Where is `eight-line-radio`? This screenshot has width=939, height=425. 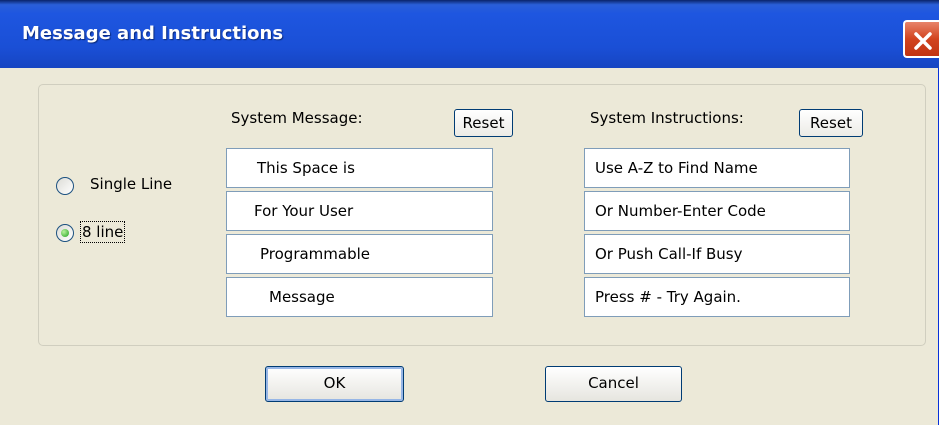
eight-line-radio is located at coordinates (65, 233).